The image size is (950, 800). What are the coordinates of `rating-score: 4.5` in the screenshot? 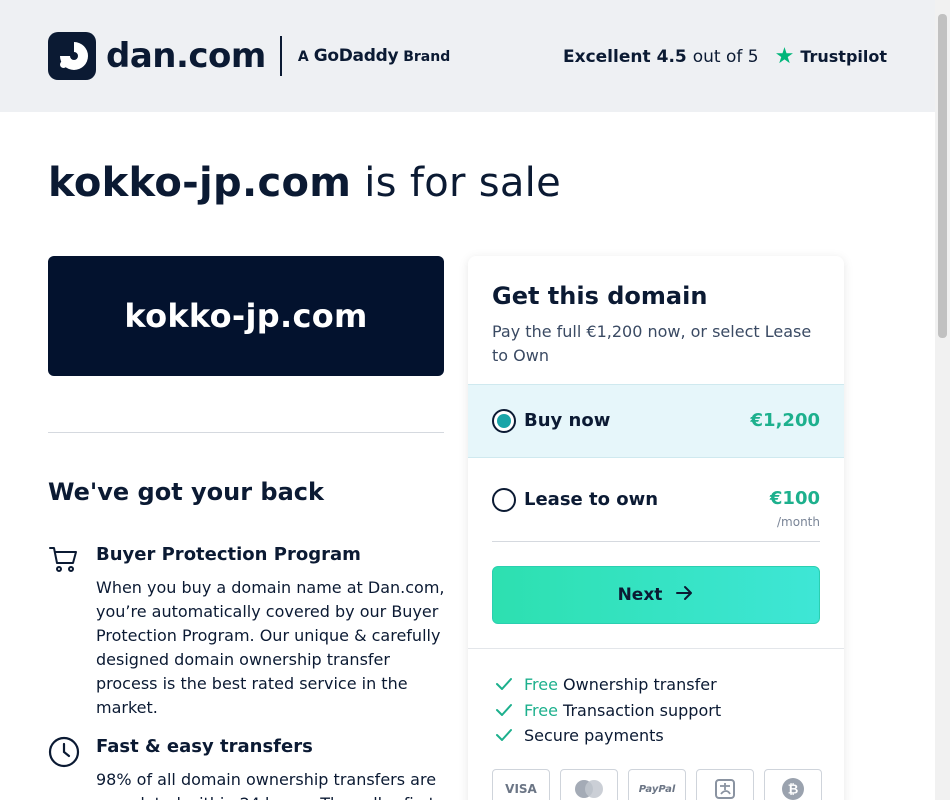 It's located at (671, 56).